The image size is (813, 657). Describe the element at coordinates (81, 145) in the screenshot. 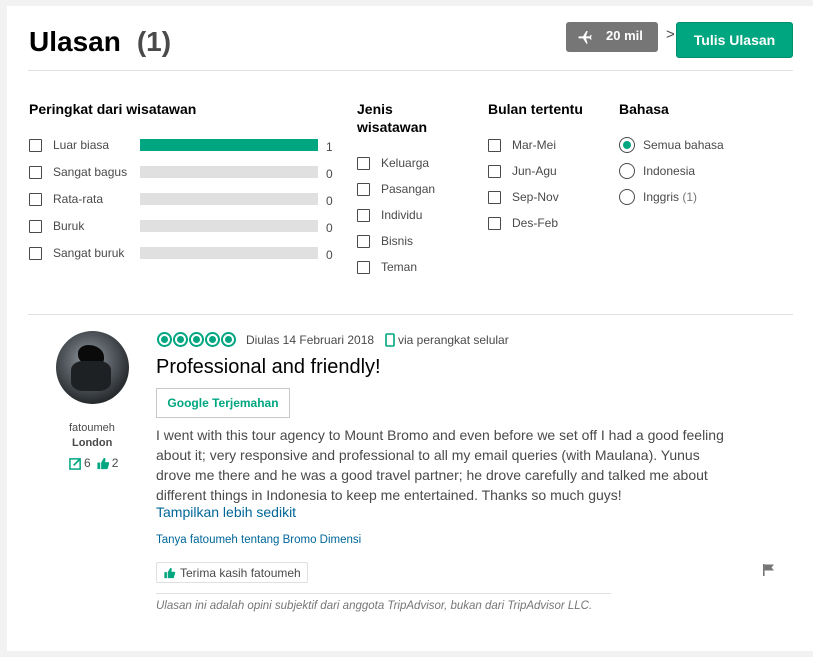

I see `rating-label: Luar biasa` at that location.